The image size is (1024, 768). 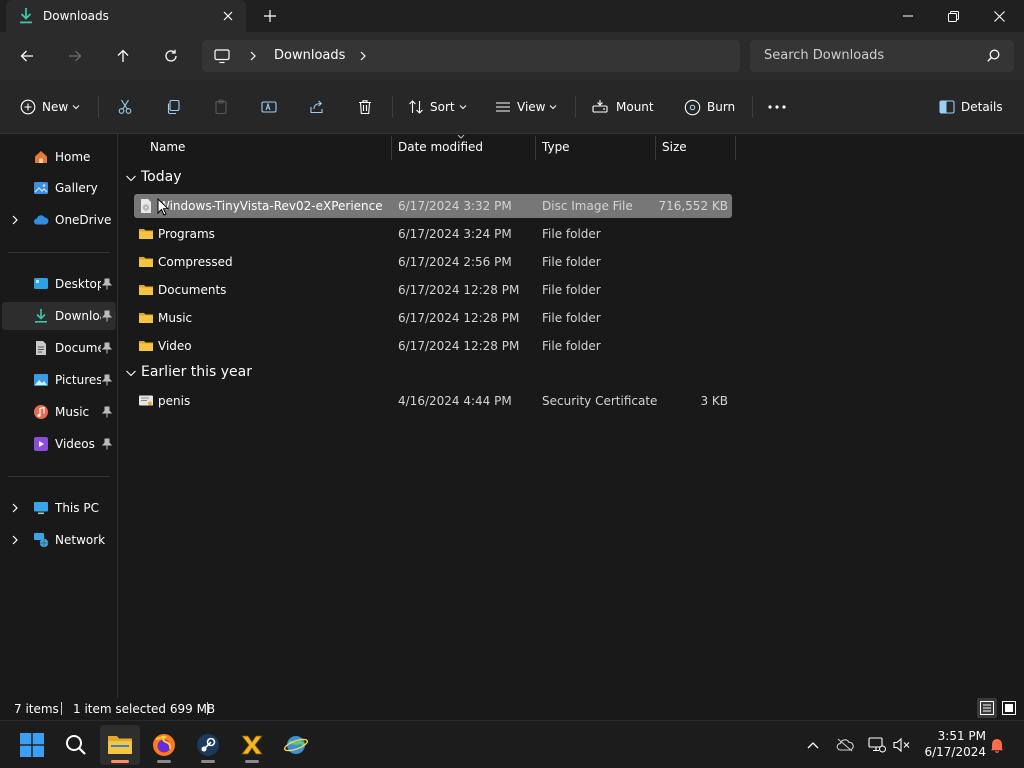 What do you see at coordinates (59, 508) in the screenshot?
I see `sidebar-item-this-pc: This PC` at bounding box center [59, 508].